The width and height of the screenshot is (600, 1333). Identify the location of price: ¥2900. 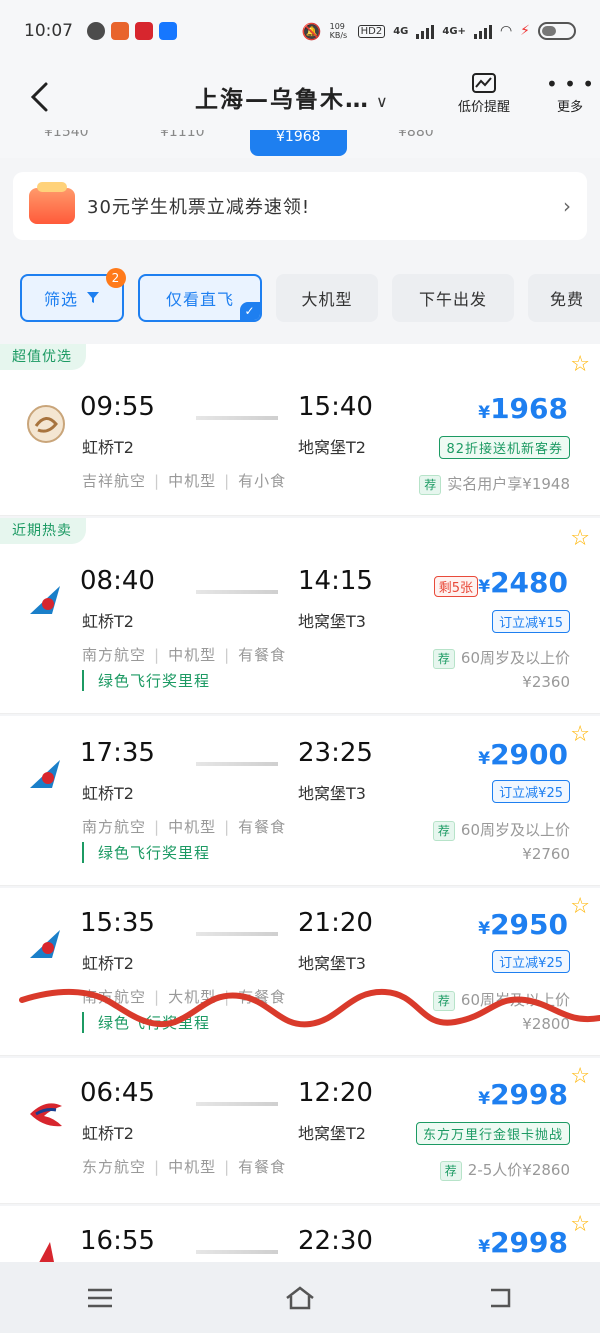
(523, 754).